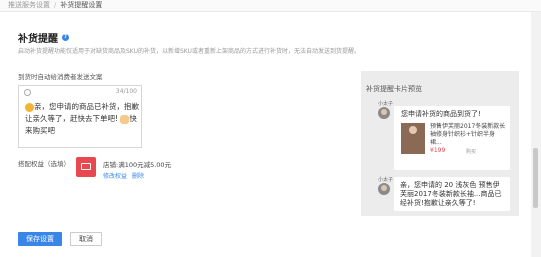 This screenshot has width=541, height=257. I want to click on delete-coupon-link: 删除, so click(138, 175).